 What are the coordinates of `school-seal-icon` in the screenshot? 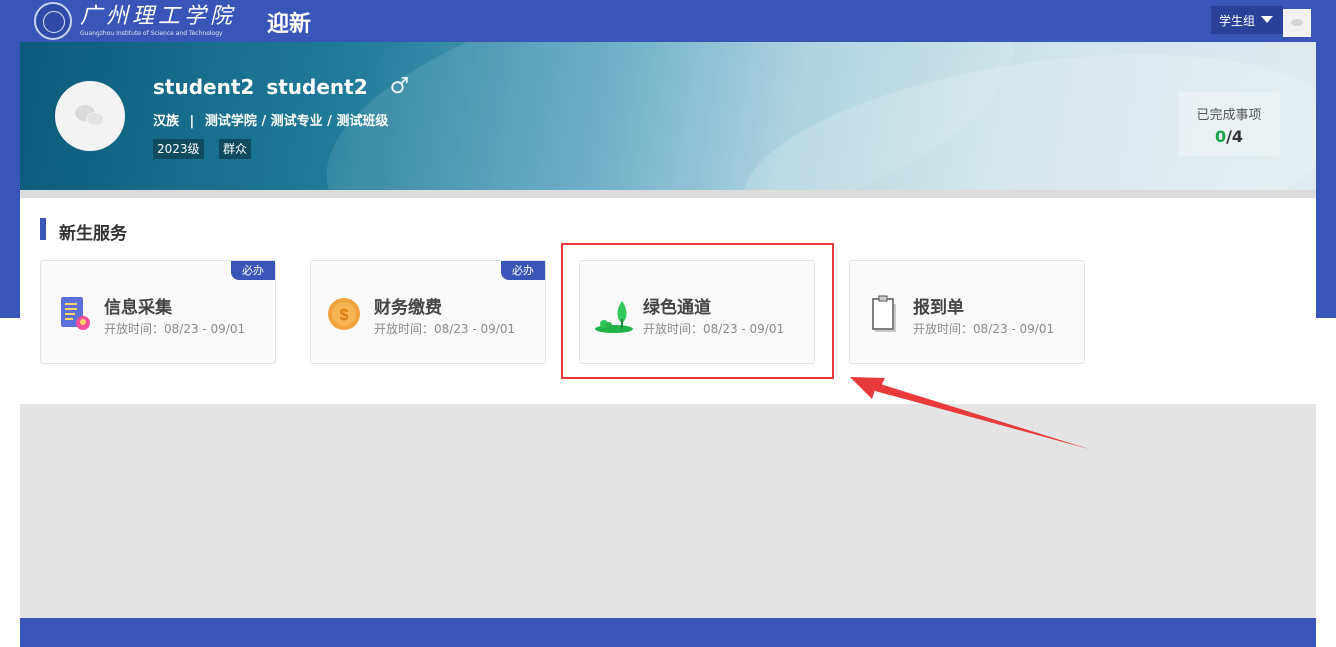 It's located at (53, 21).